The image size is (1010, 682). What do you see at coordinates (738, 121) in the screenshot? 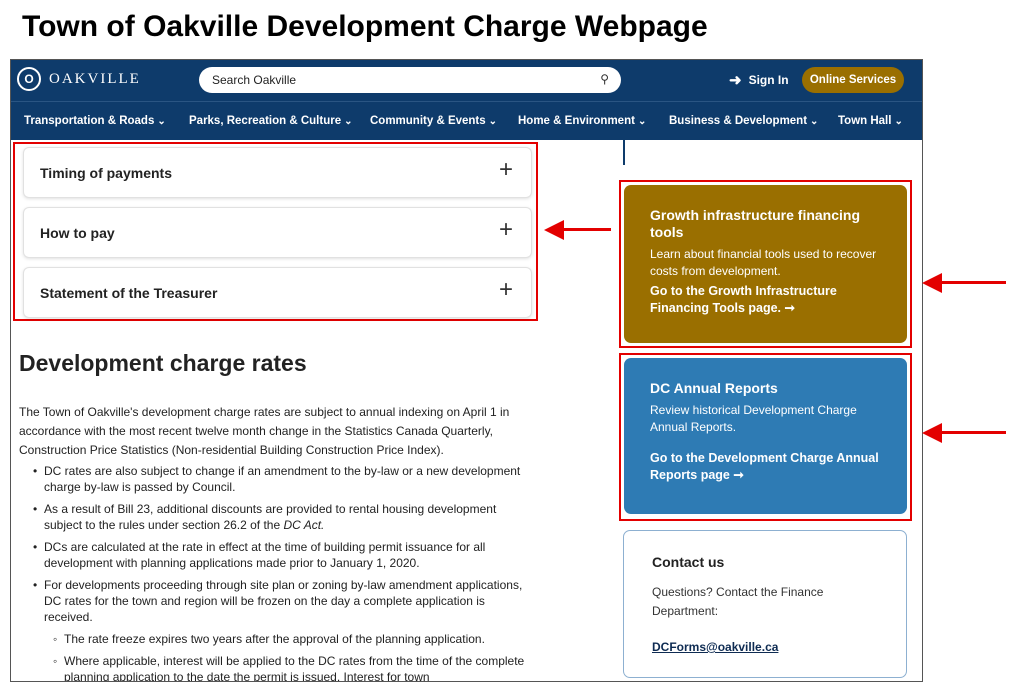
I see `nav-label: Business & Development` at bounding box center [738, 121].